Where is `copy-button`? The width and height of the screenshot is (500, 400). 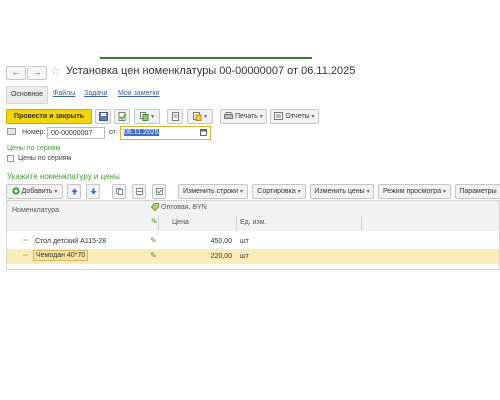 copy-button is located at coordinates (119, 191).